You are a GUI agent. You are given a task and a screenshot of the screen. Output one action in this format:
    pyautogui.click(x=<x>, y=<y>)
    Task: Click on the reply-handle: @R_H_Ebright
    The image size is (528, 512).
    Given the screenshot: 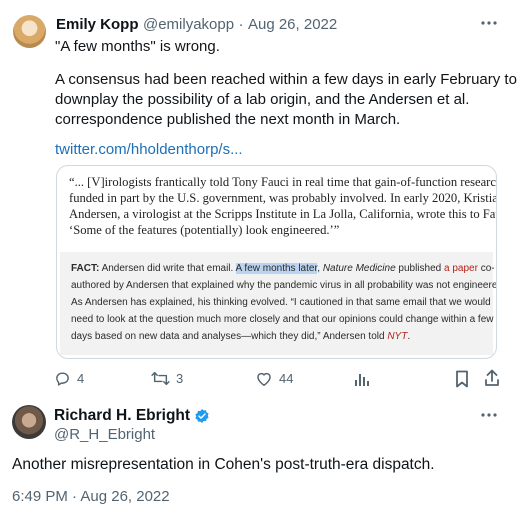 What is the action you would take?
    pyautogui.click(x=104, y=434)
    